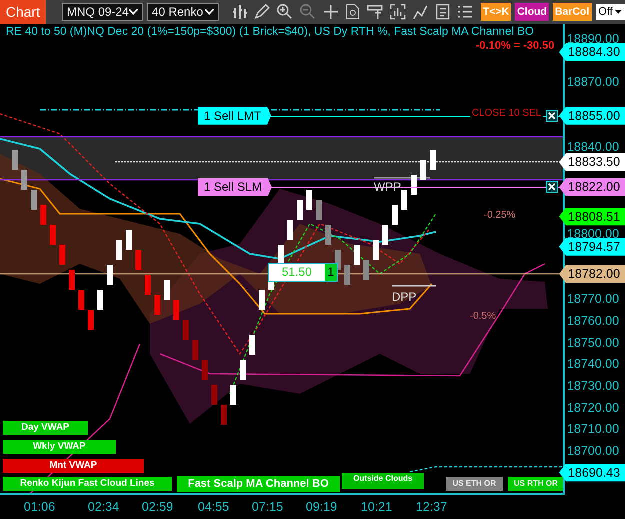 This screenshot has height=519, width=625. Describe the element at coordinates (593, 82) in the screenshot. I see `price-tick: 18870.00` at that location.